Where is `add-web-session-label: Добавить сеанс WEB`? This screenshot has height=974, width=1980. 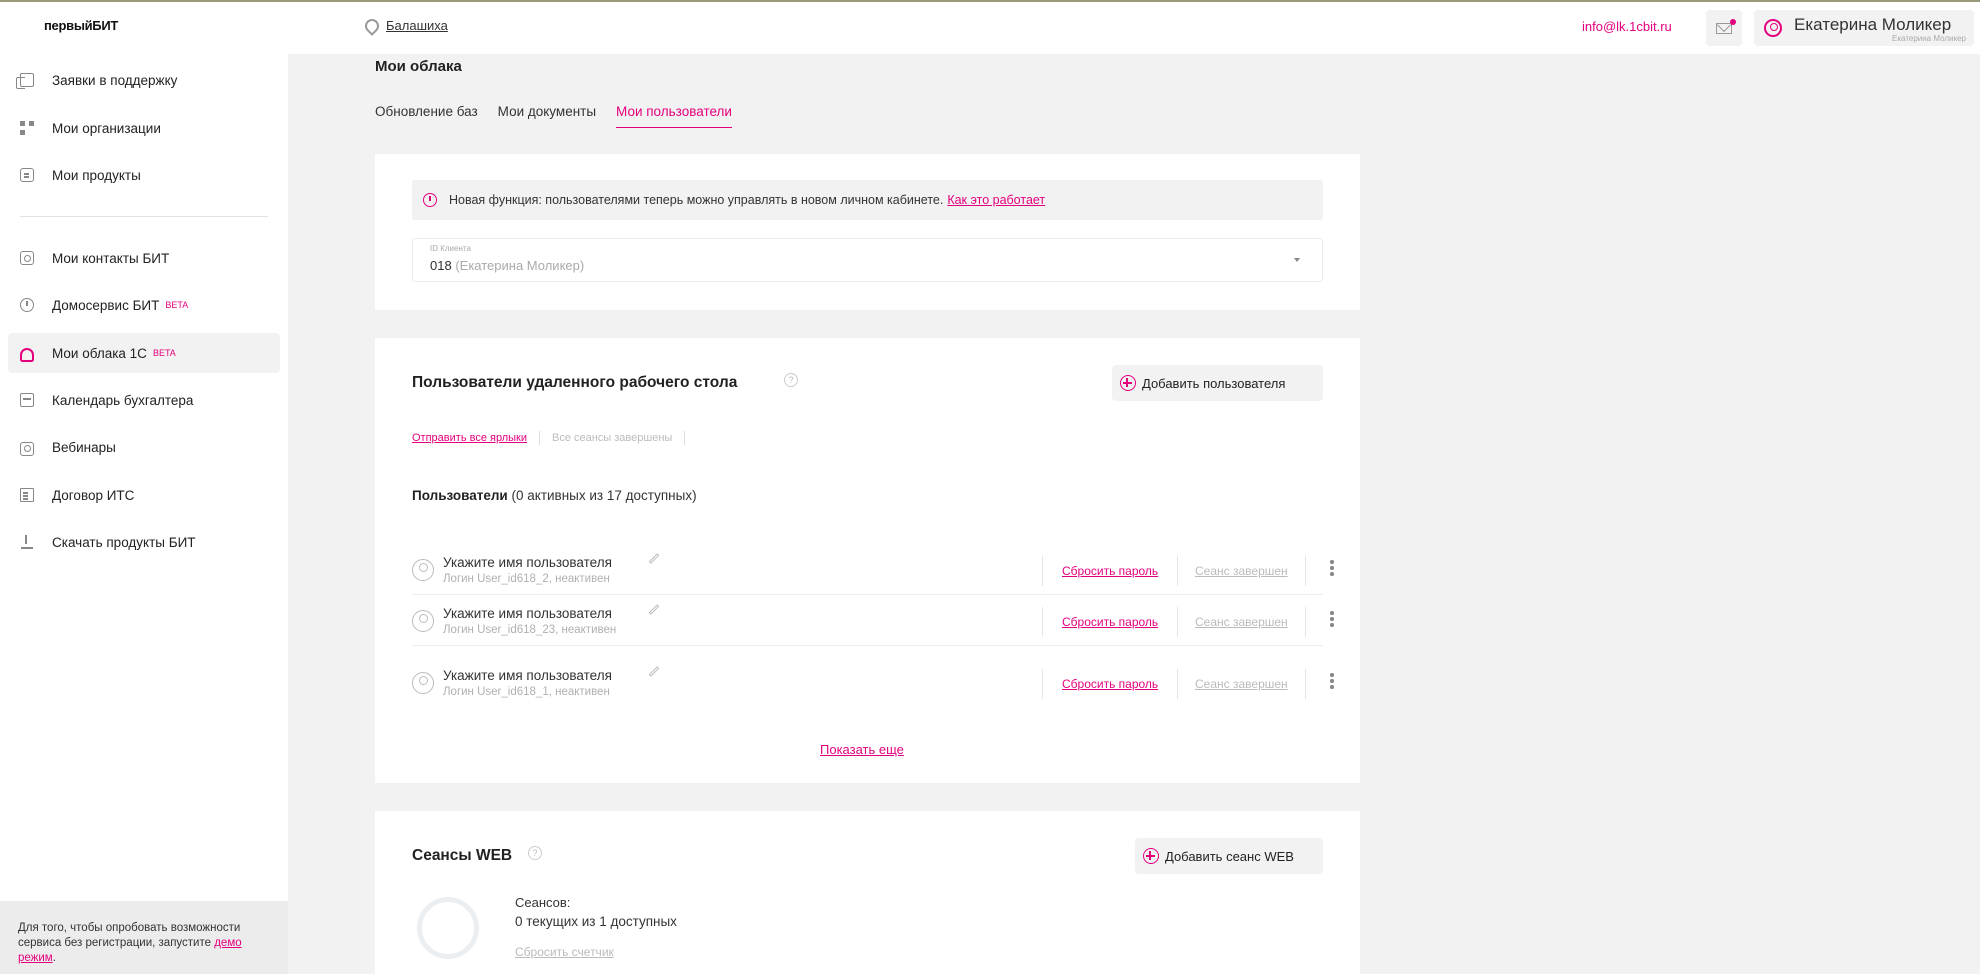
add-web-session-label: Добавить сеанс WEB is located at coordinates (1229, 856).